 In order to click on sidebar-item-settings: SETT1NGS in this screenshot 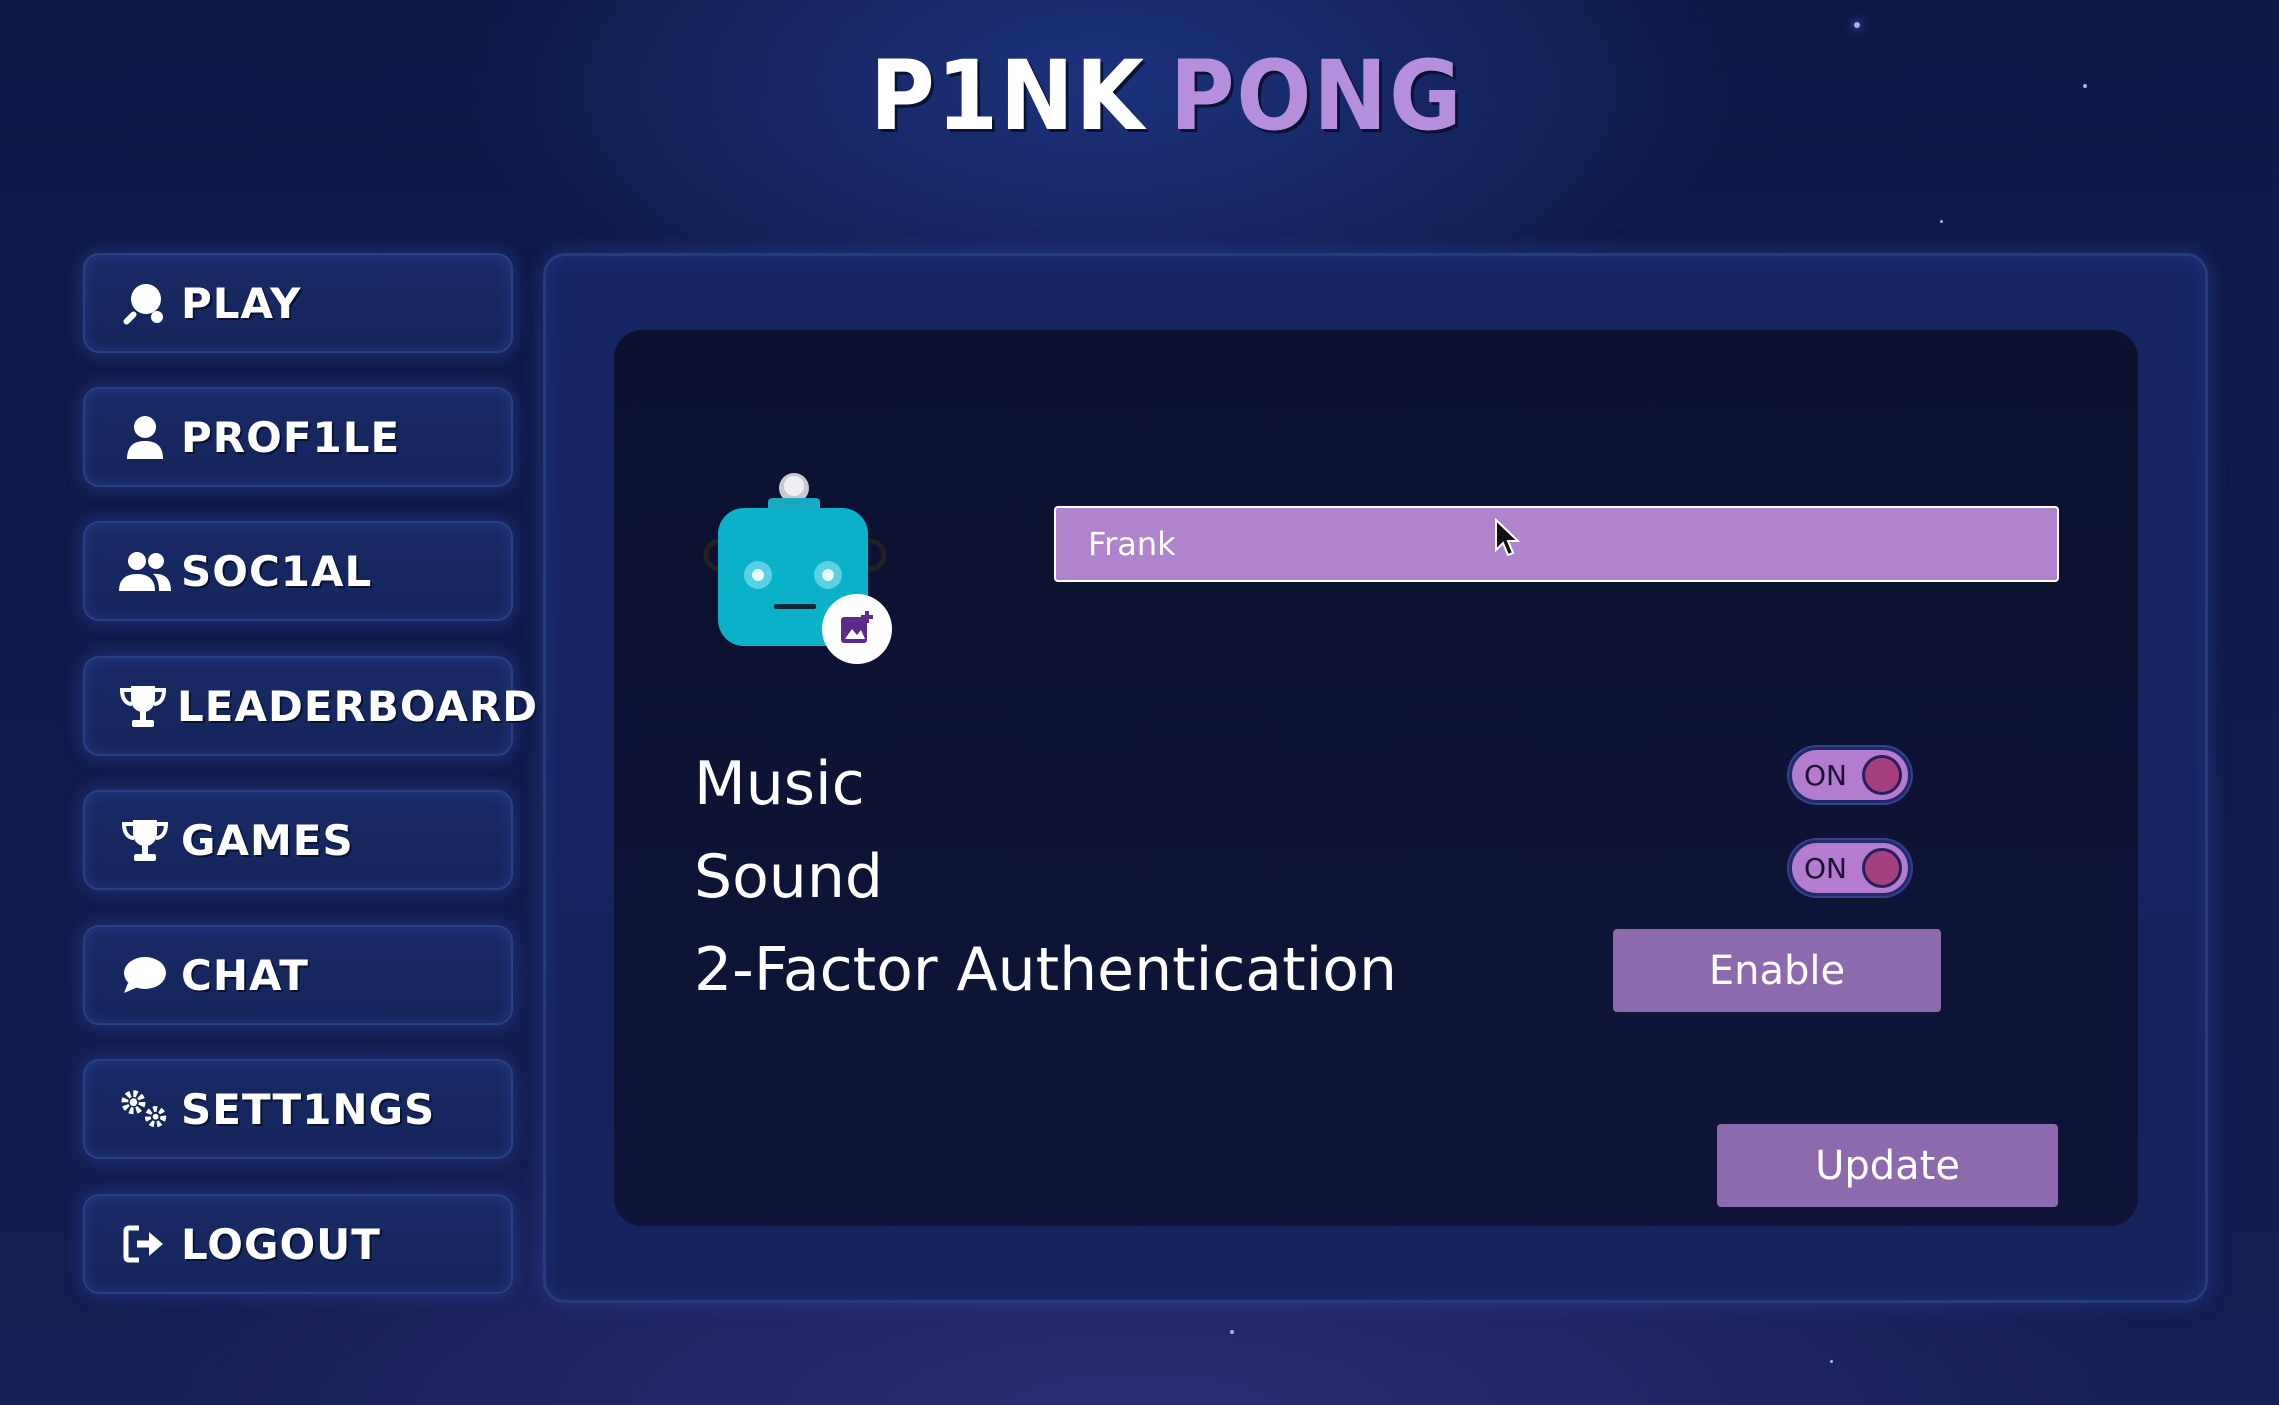, I will do `click(298, 1109)`.